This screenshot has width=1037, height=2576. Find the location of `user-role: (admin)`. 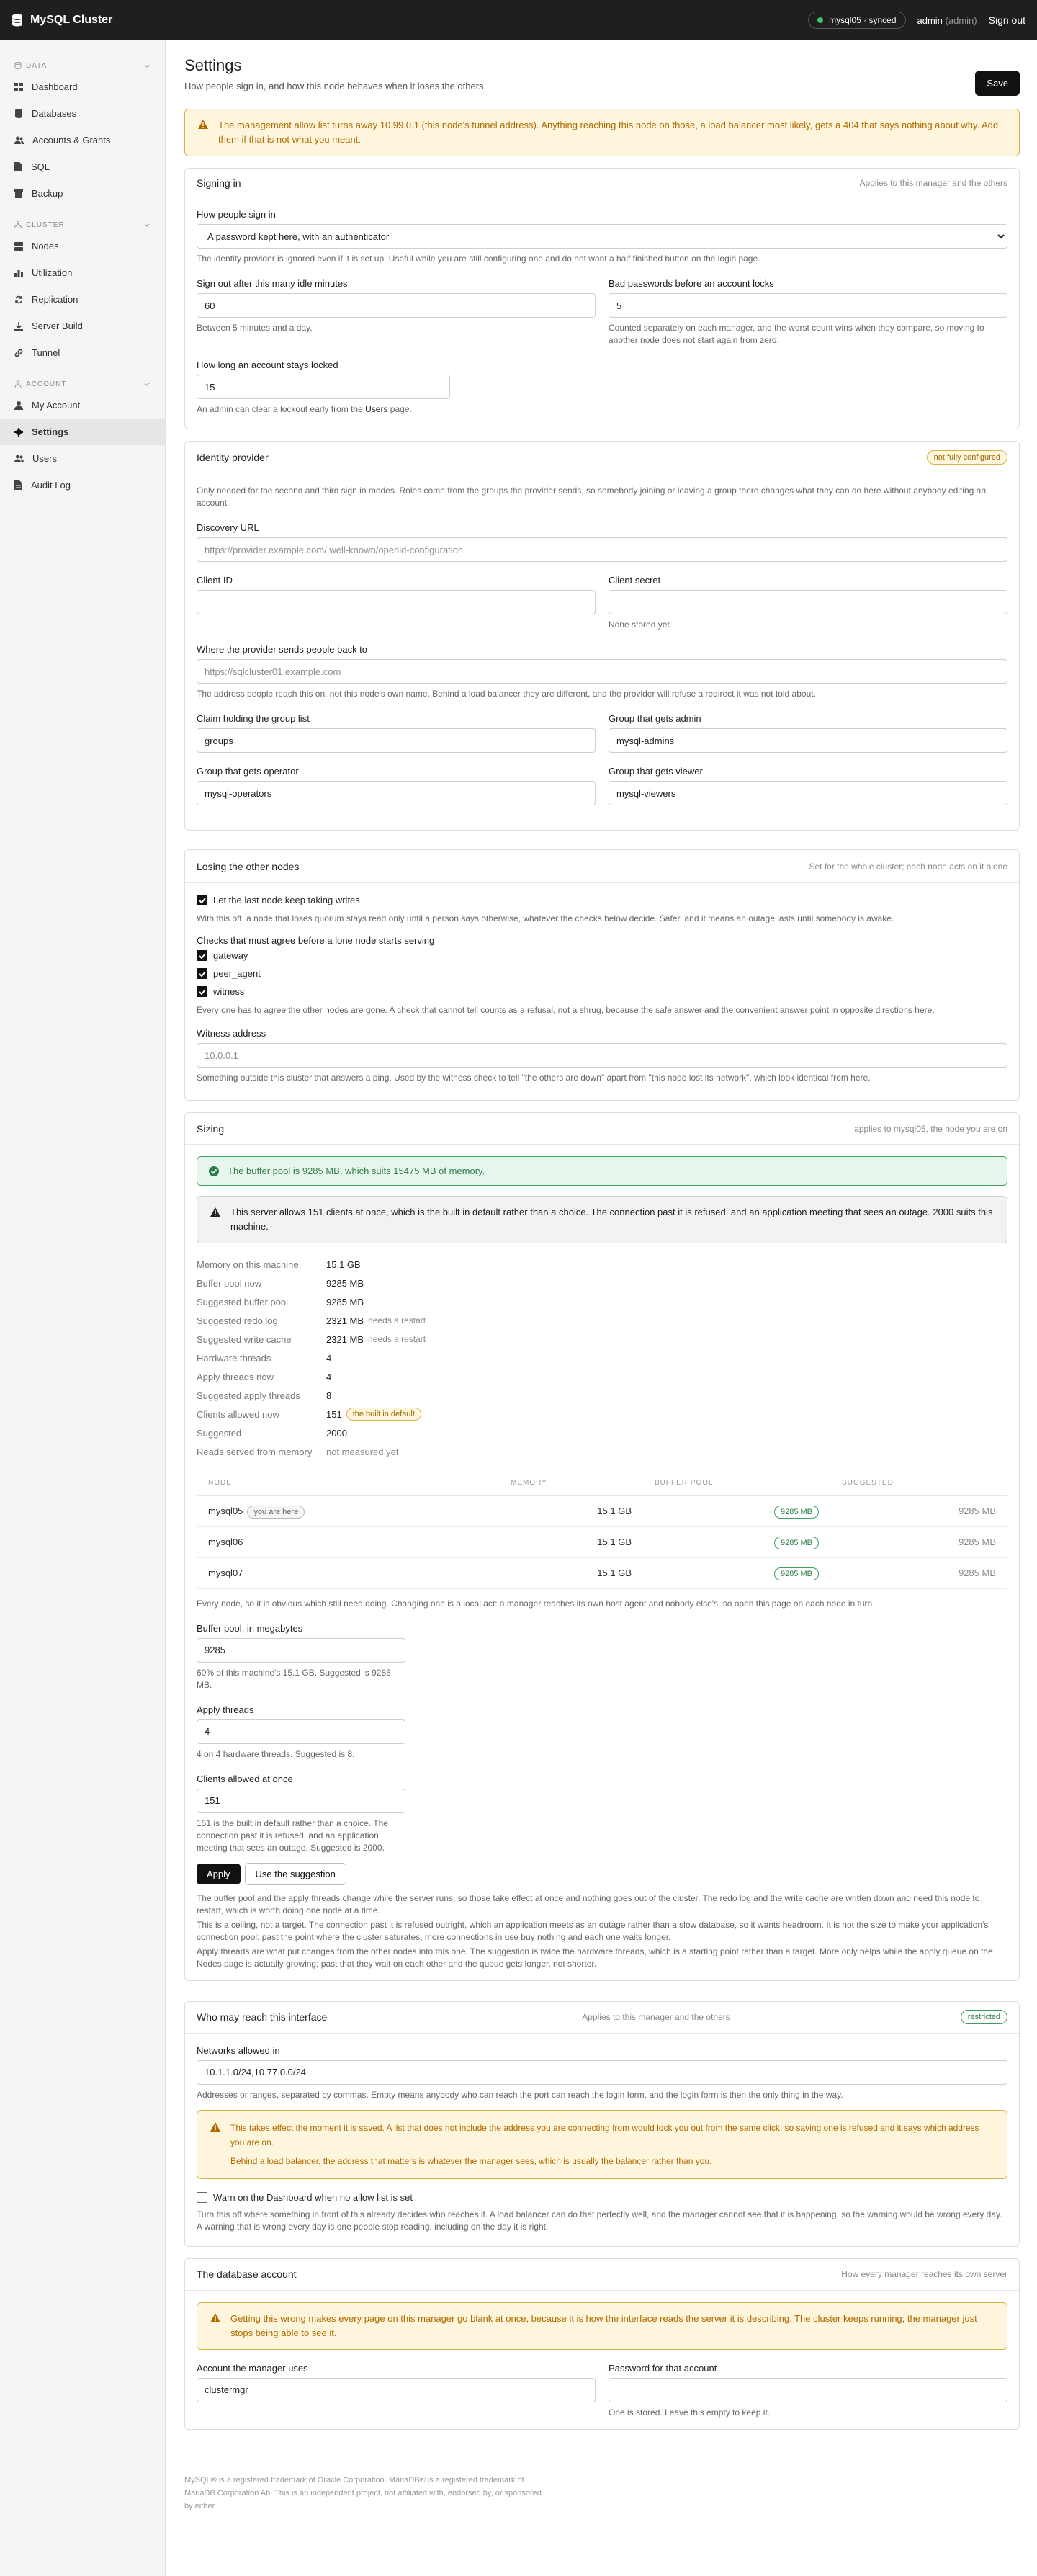

user-role: (admin) is located at coordinates (961, 20).